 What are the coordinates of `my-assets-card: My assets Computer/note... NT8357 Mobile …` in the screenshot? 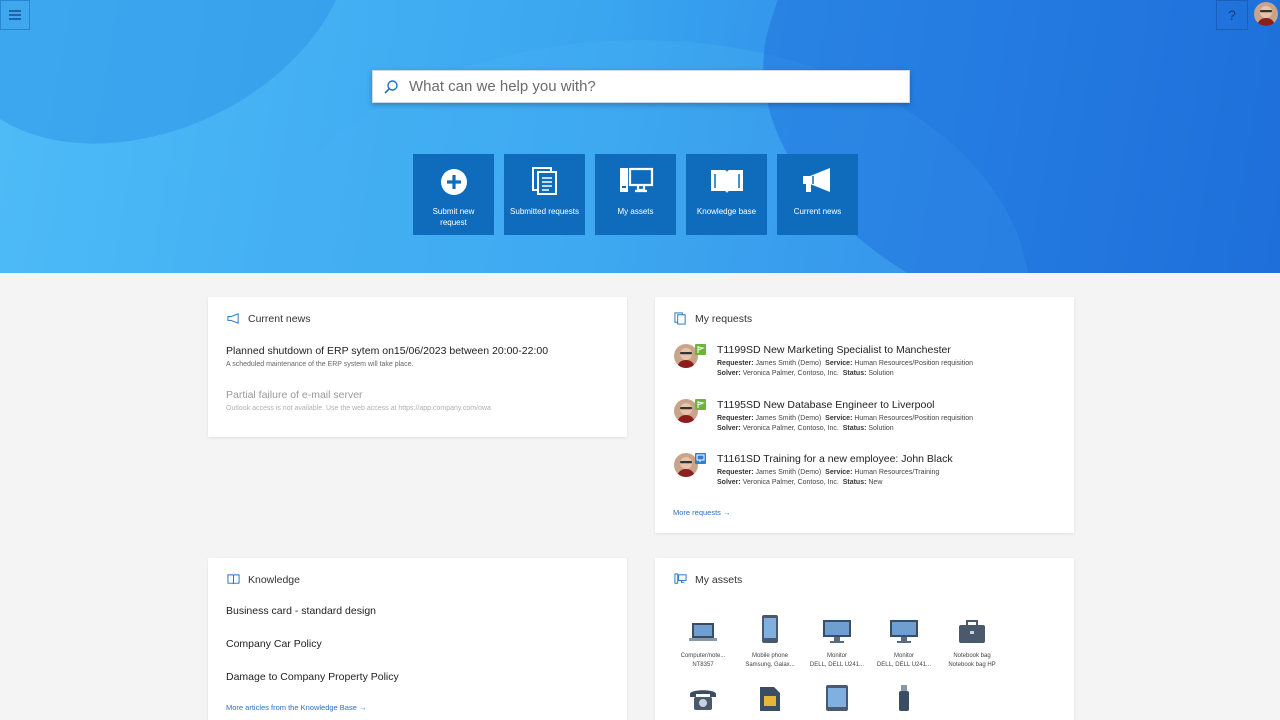 It's located at (864, 639).